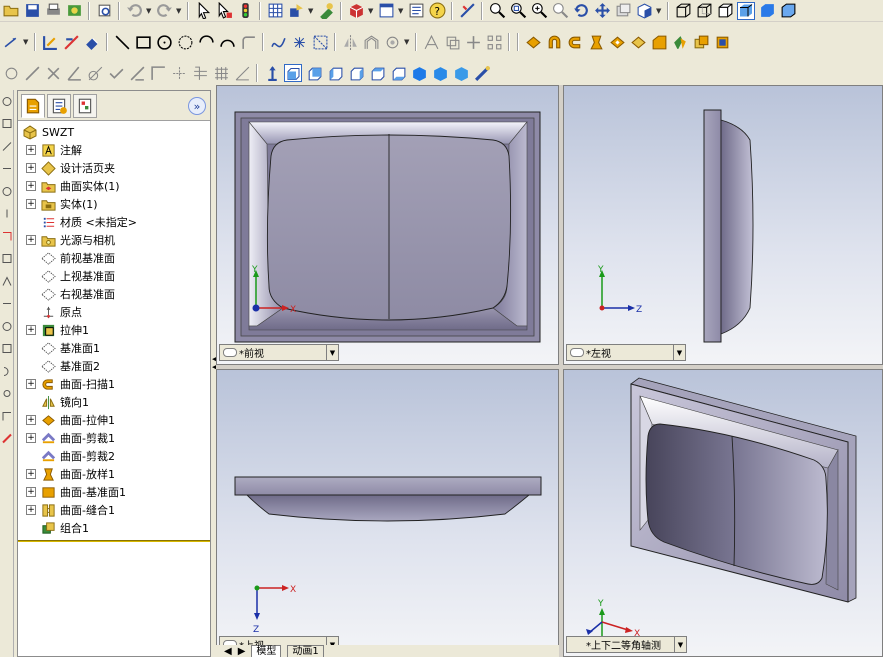 The width and height of the screenshot is (883, 657). I want to click on redo-icon, so click(164, 11).